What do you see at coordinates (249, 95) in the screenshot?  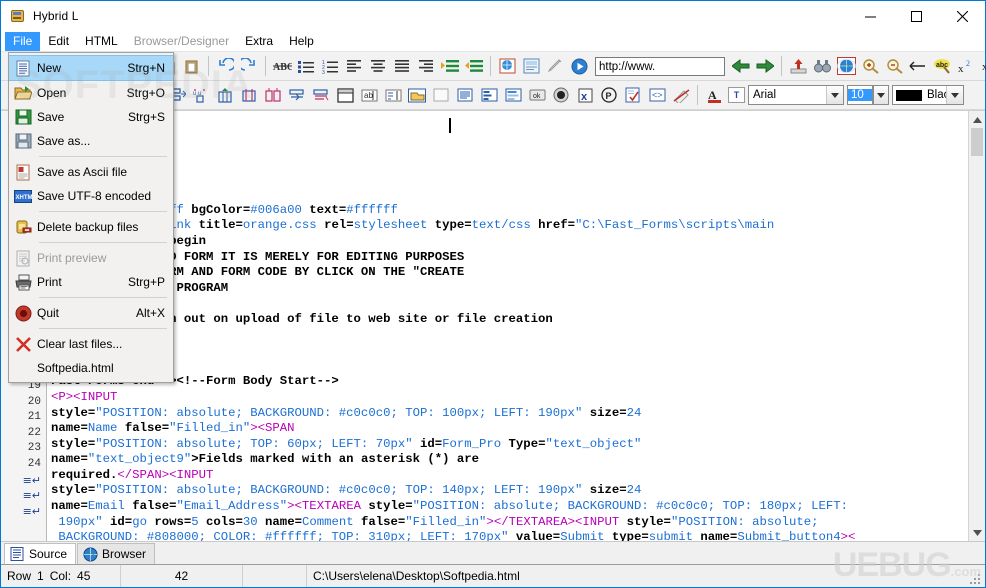 I see `table-cell-icon` at bounding box center [249, 95].